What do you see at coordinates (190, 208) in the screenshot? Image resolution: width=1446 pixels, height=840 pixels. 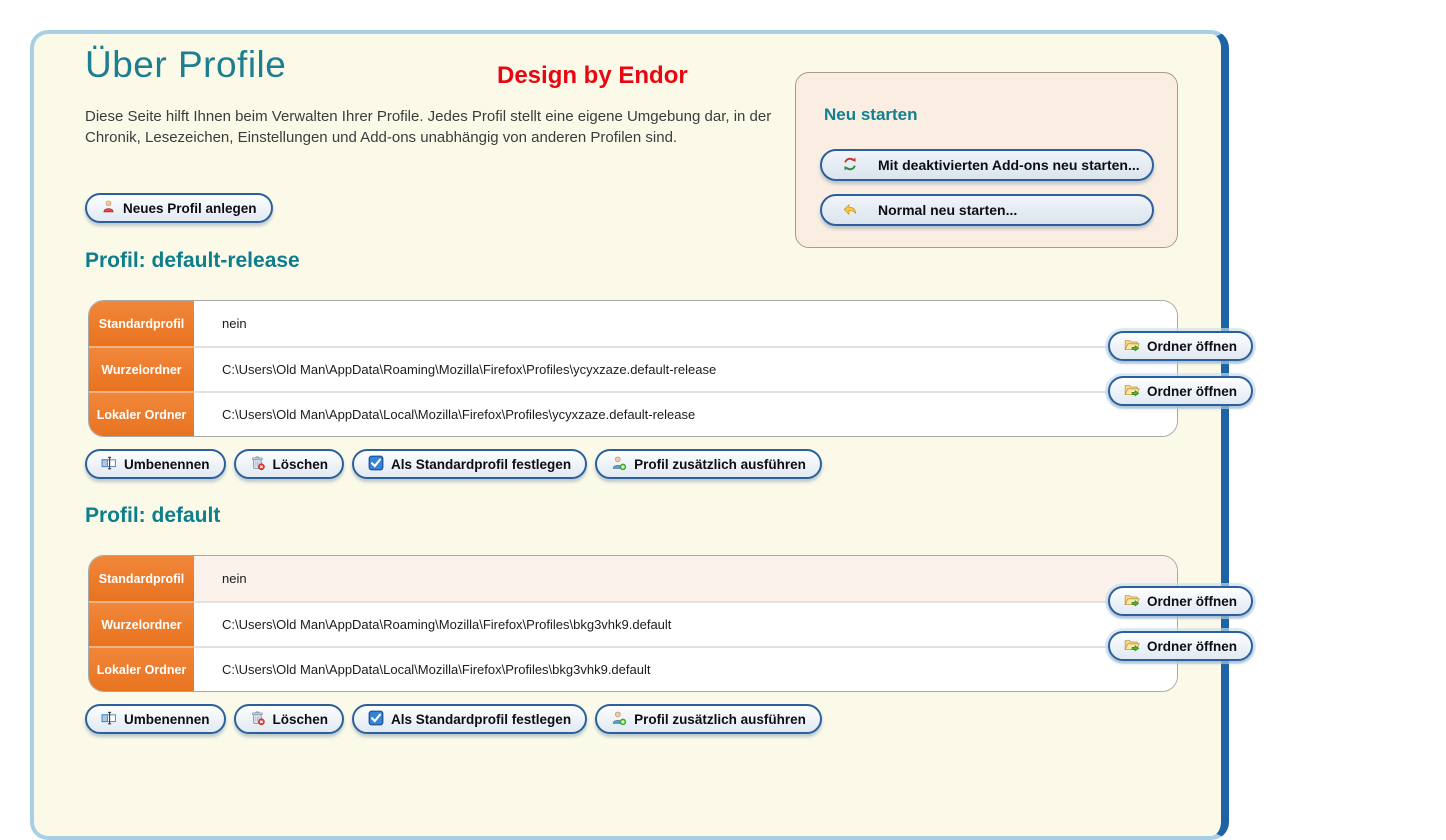 I see `create-profile-label: Neues Profil anlegen` at bounding box center [190, 208].